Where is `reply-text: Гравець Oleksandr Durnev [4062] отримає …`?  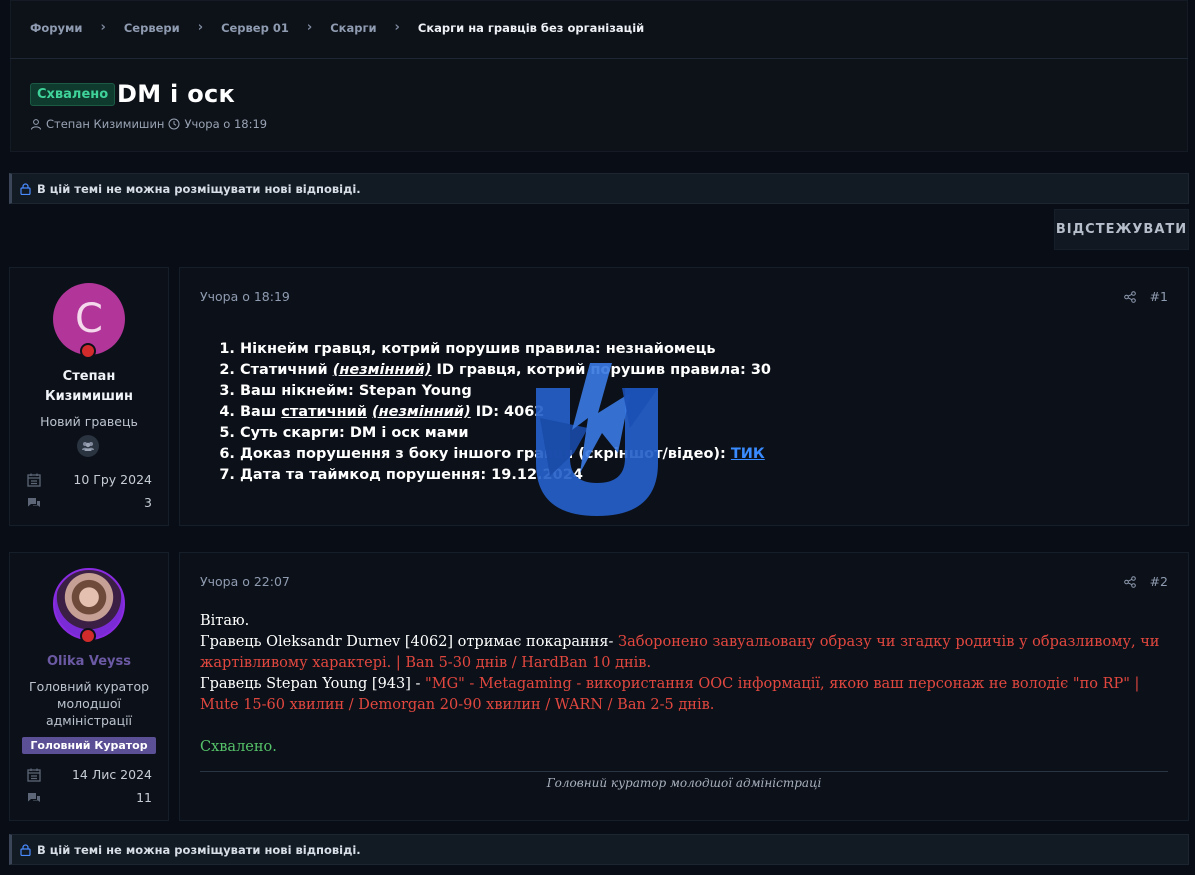
reply-text: Гравець Oleksandr Durnev [4062] отримає … is located at coordinates (409, 642).